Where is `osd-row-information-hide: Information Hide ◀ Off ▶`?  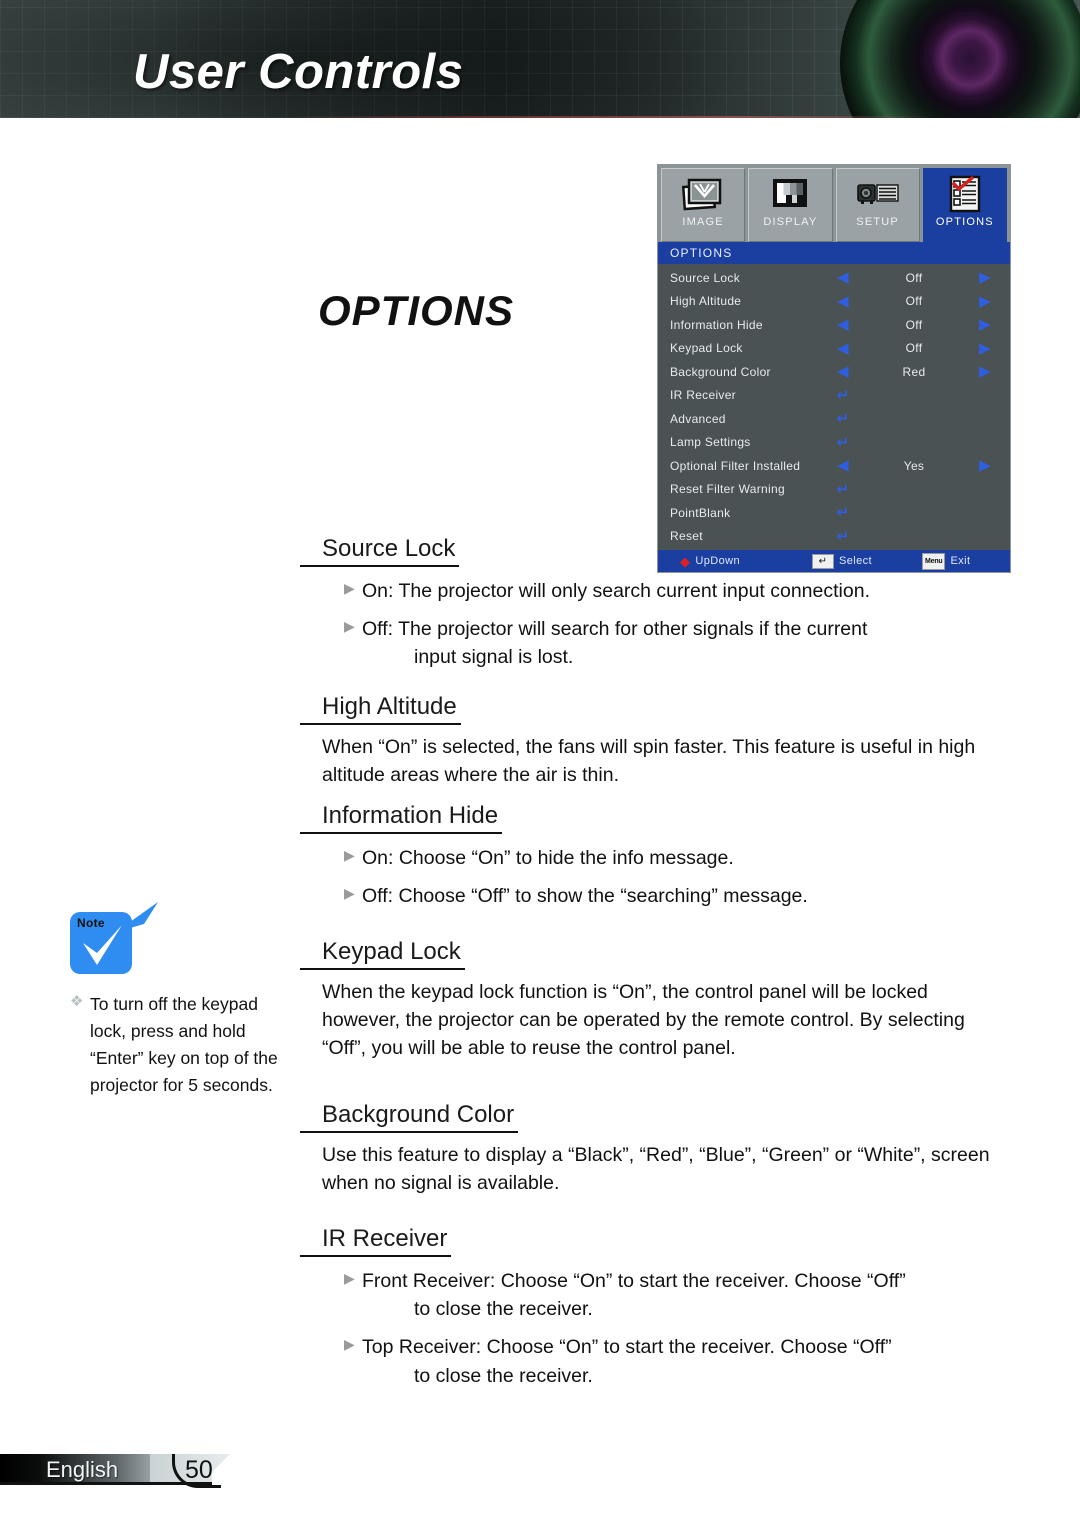
osd-row-information-hide: Information Hide ◀ Off ▶ is located at coordinates (834, 325).